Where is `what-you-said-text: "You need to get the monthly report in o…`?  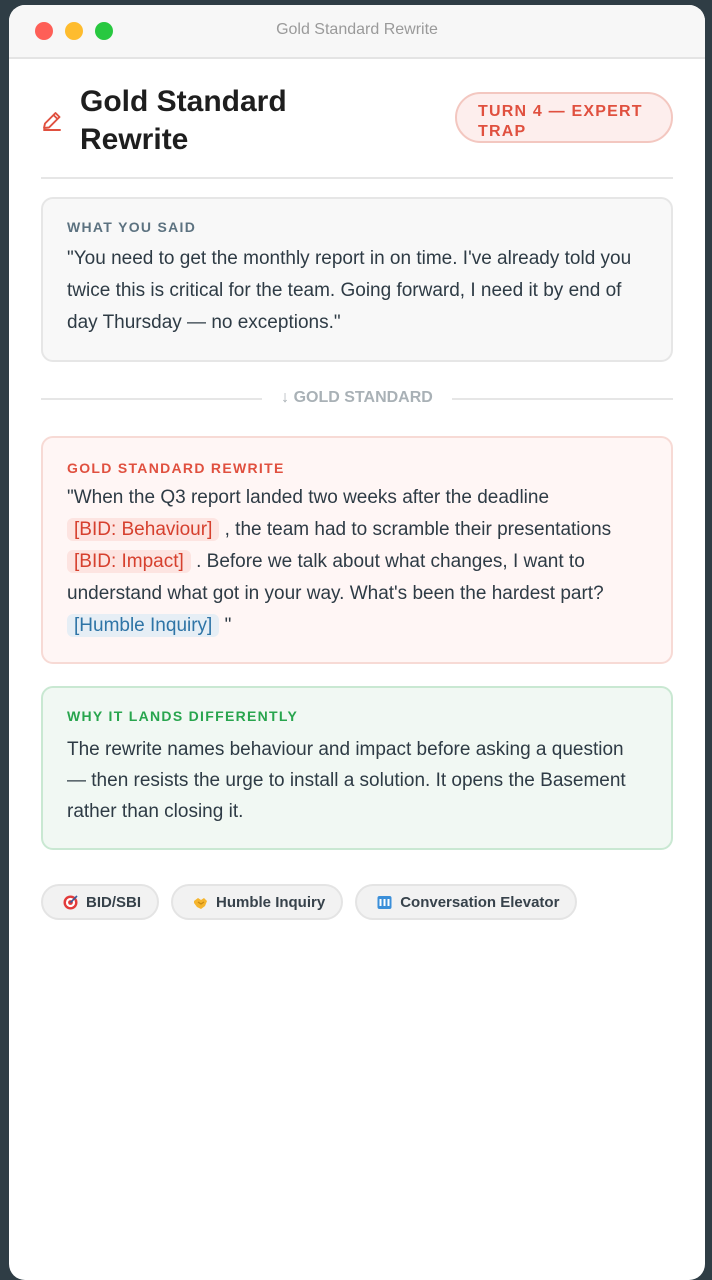 what-you-said-text: "You need to get the monthly report in o… is located at coordinates (349, 290).